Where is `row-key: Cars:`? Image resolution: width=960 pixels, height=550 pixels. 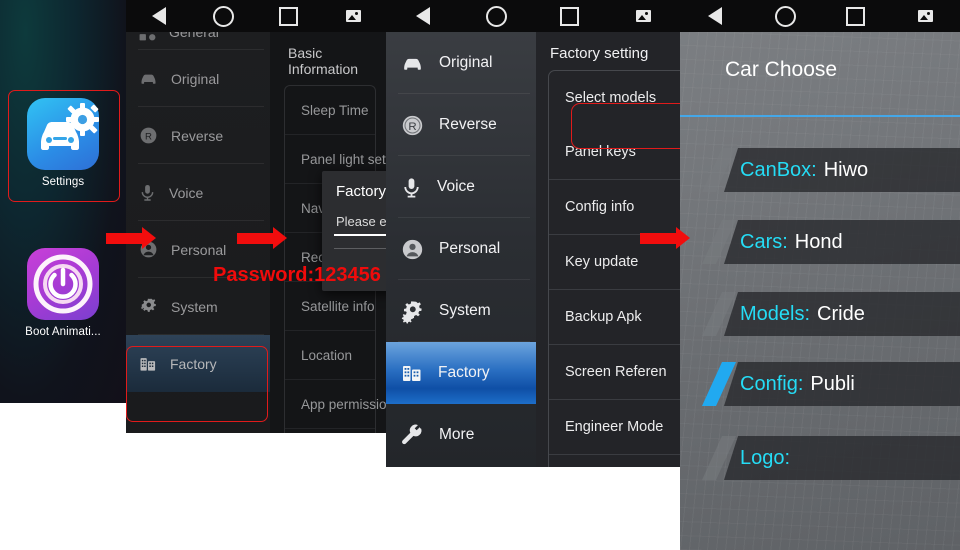 row-key: Cars: is located at coordinates (764, 241).